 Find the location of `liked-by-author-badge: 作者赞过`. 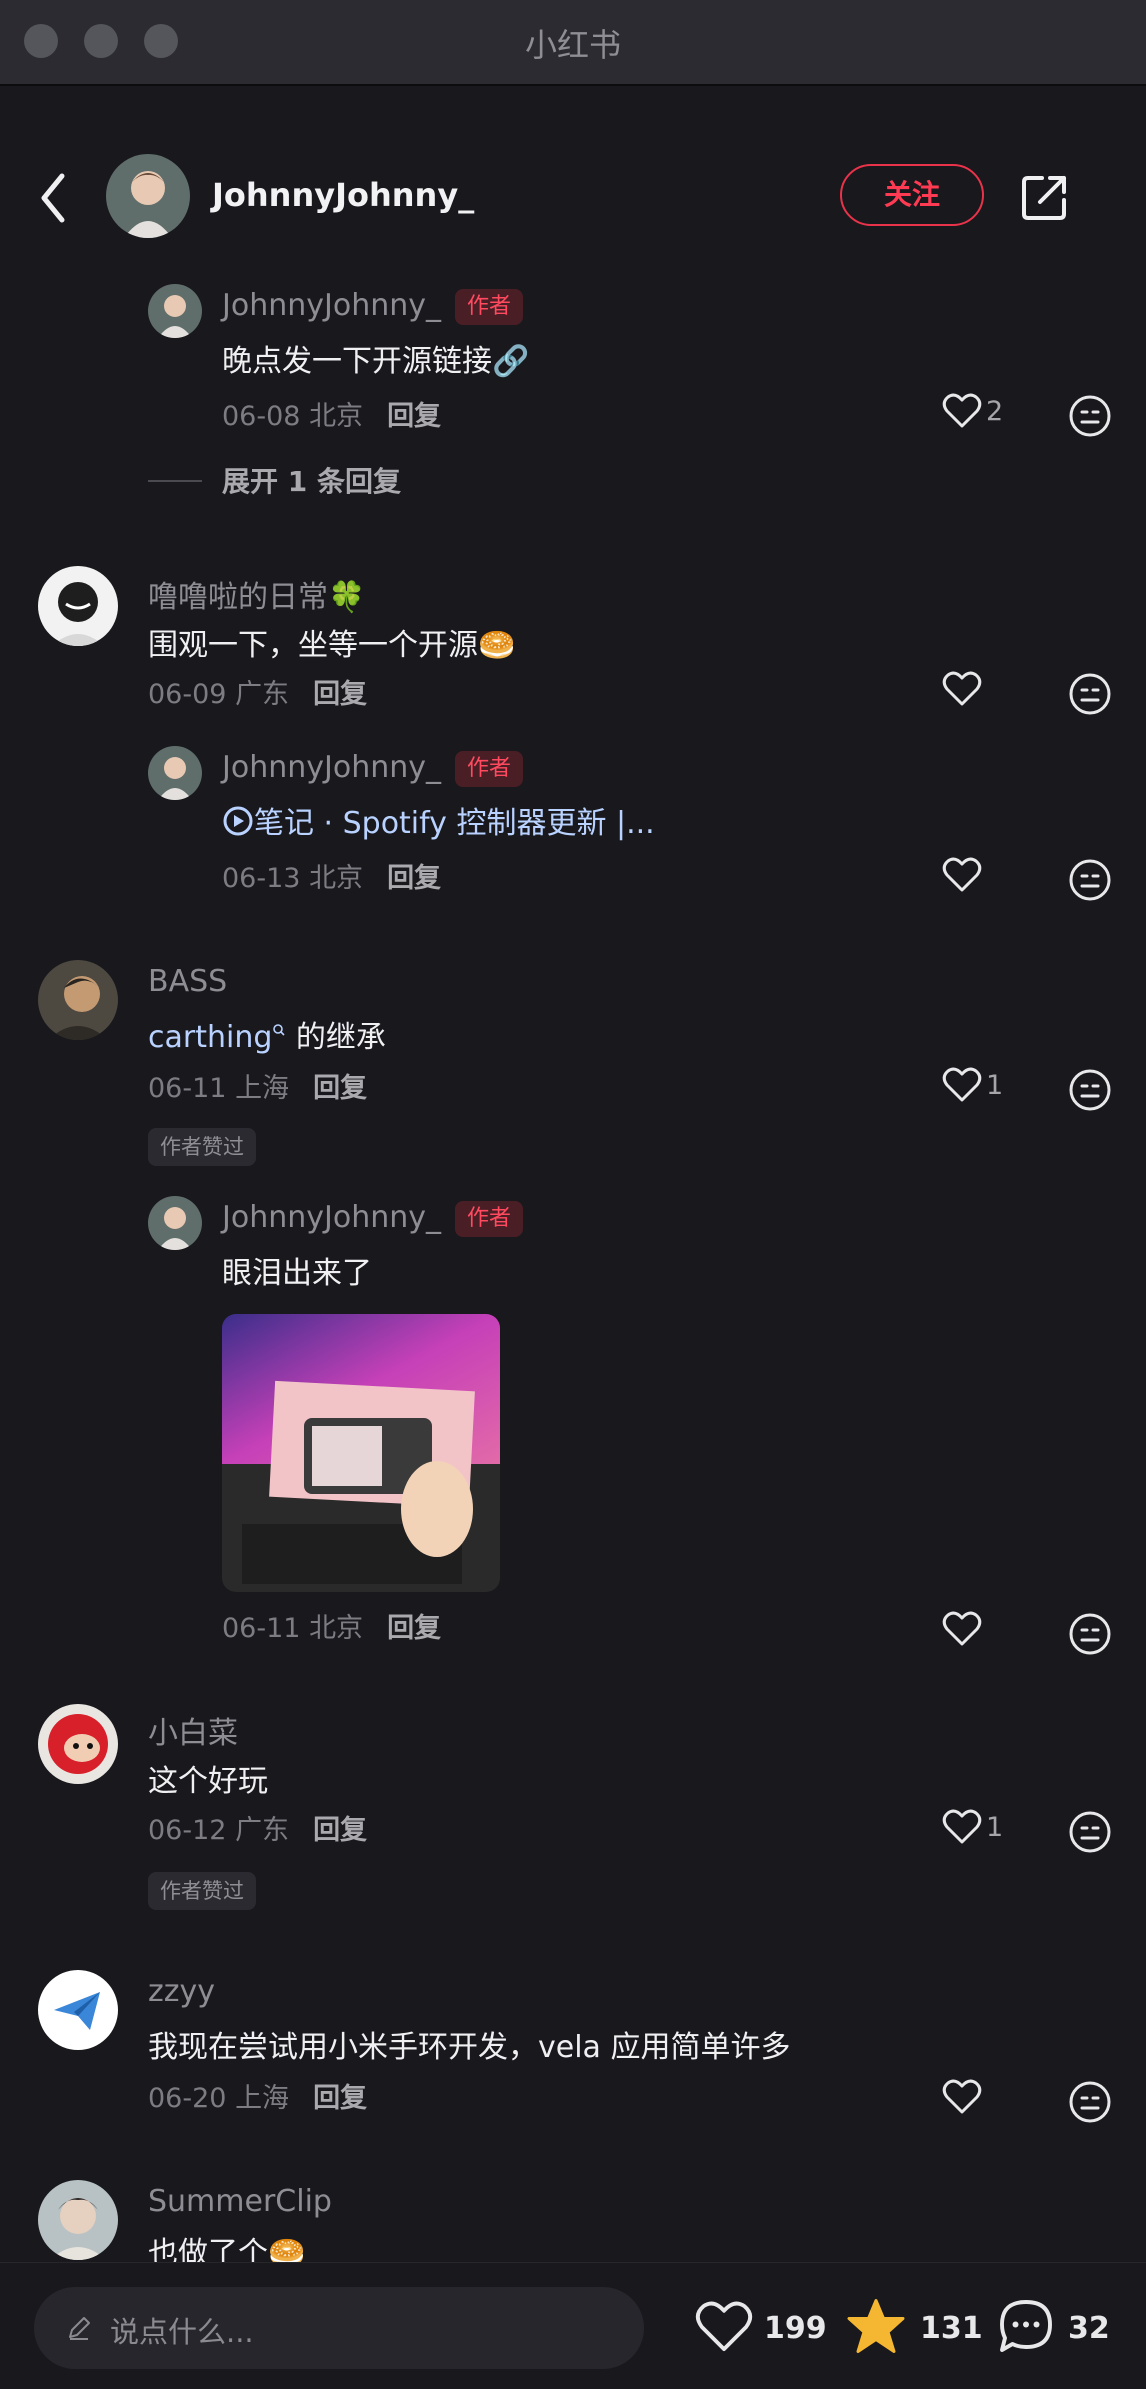

liked-by-author-badge: 作者赞过 is located at coordinates (202, 1147).